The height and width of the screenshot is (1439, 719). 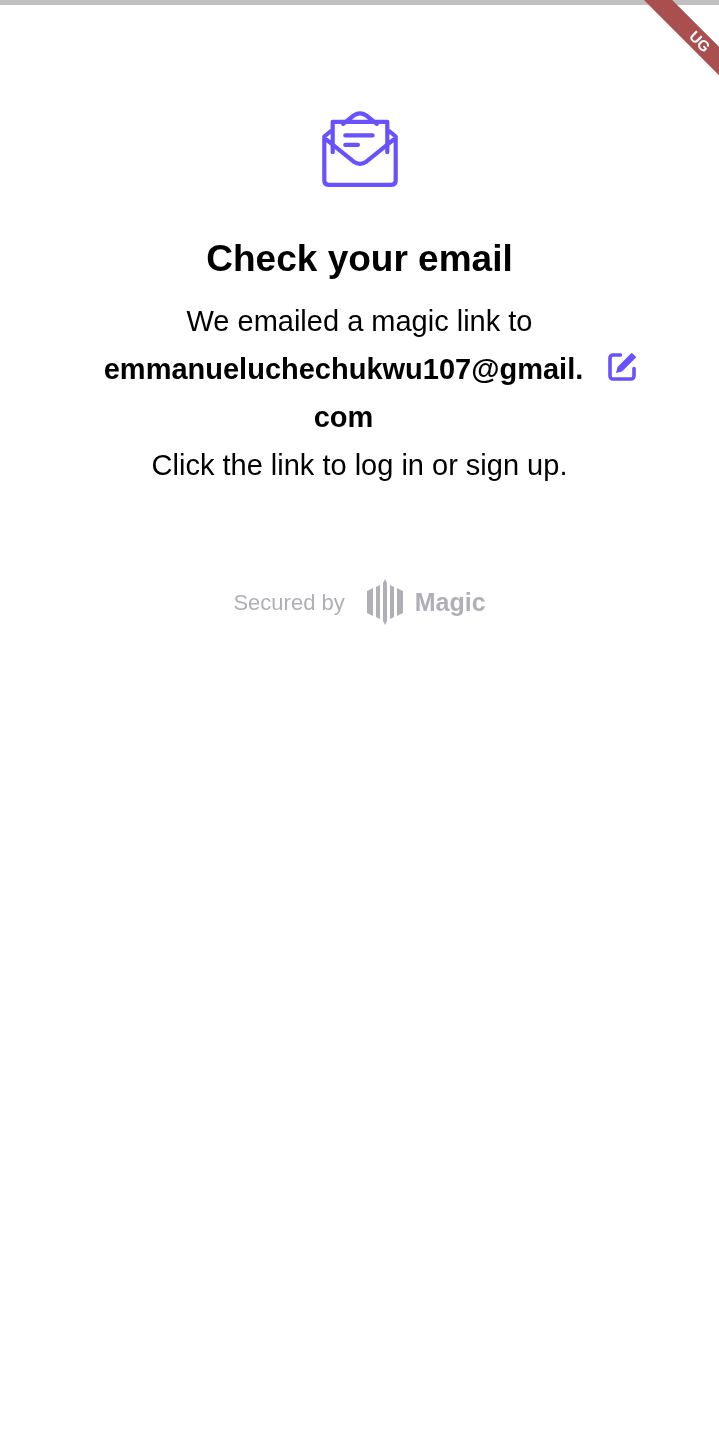 I want to click on email-address: emmanueluchechukwu107@gmail.com, so click(x=343, y=394).